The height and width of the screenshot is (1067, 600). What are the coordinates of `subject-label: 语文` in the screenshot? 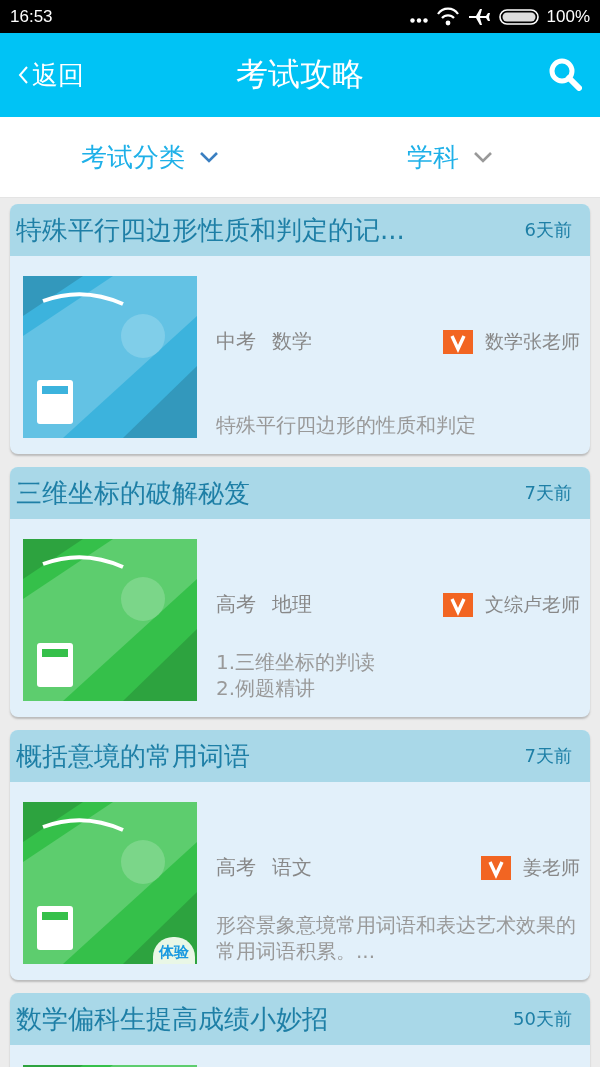 It's located at (292, 867).